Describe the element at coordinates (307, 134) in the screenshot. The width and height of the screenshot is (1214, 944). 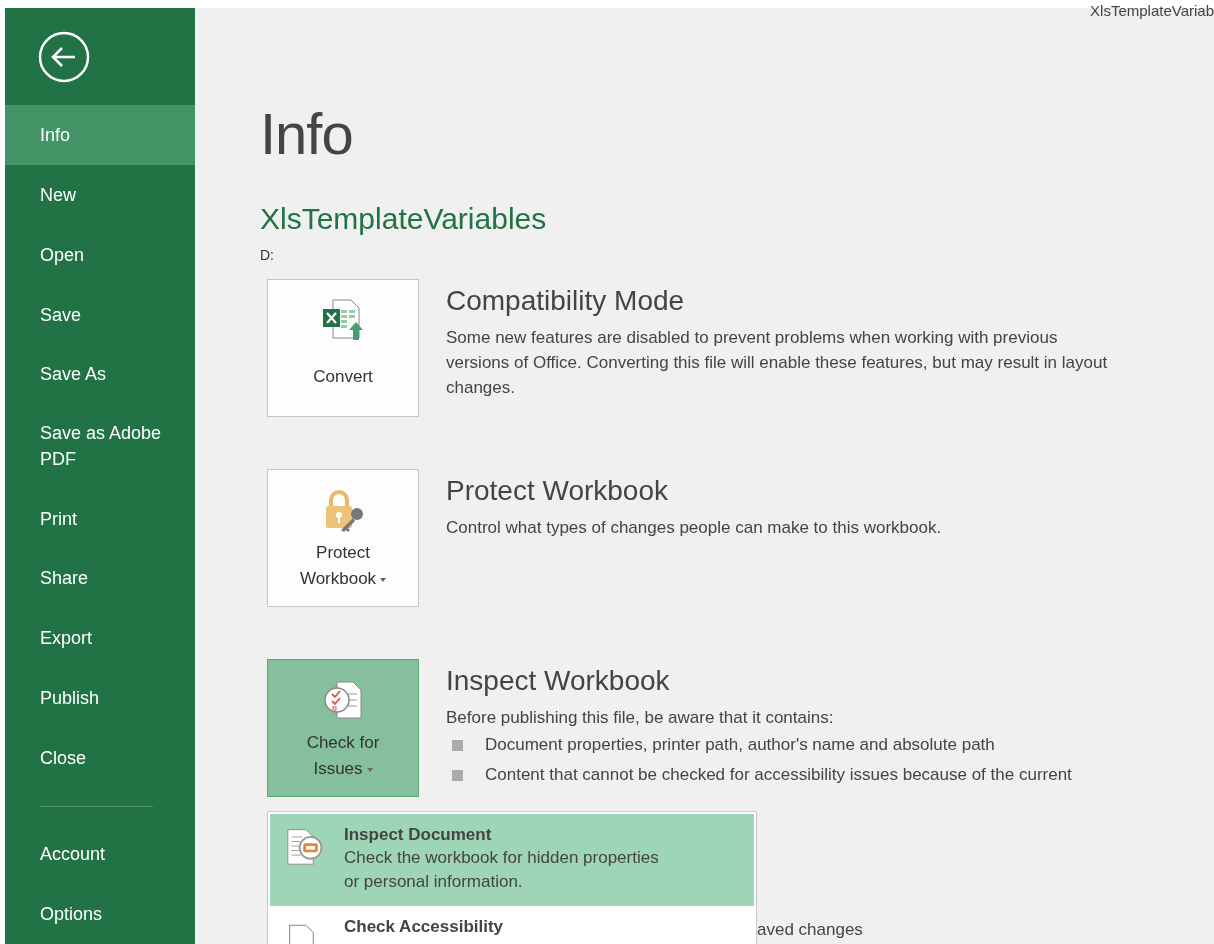
I see `page-title: Info` at that location.